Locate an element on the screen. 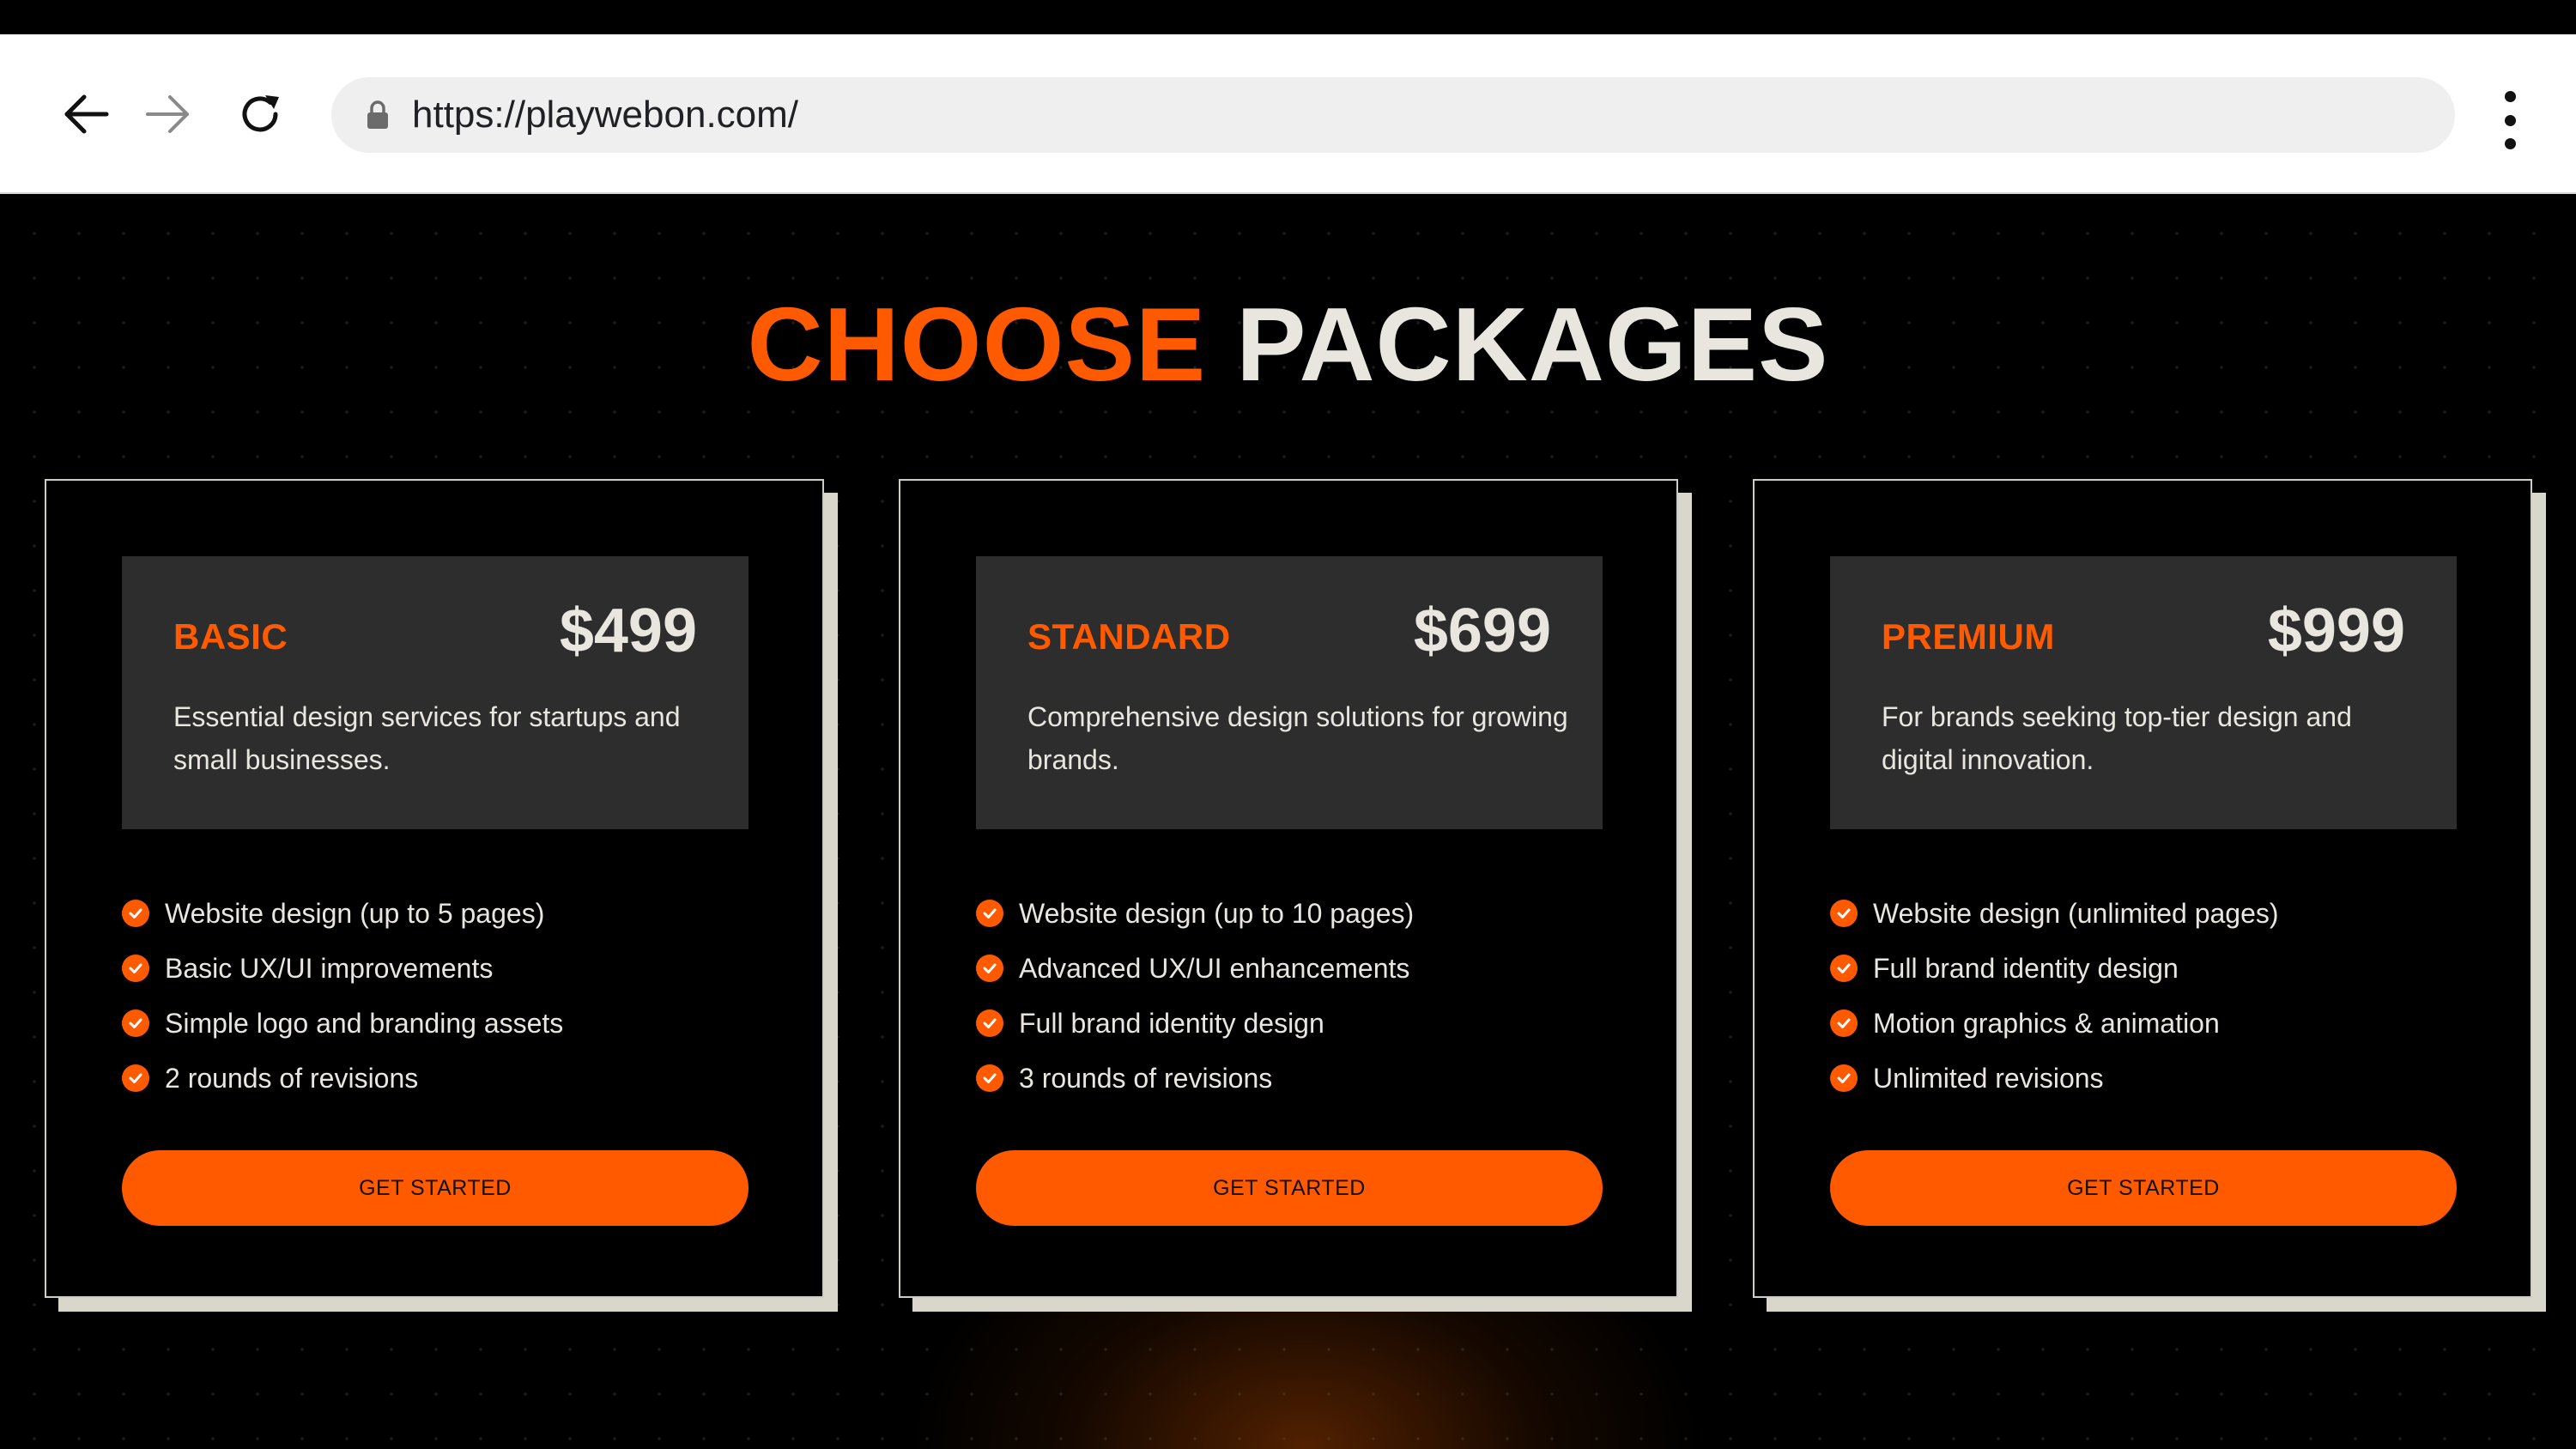 This screenshot has height=1449, width=2576. feature-item: Unlimited revisions is located at coordinates (2156, 1078).